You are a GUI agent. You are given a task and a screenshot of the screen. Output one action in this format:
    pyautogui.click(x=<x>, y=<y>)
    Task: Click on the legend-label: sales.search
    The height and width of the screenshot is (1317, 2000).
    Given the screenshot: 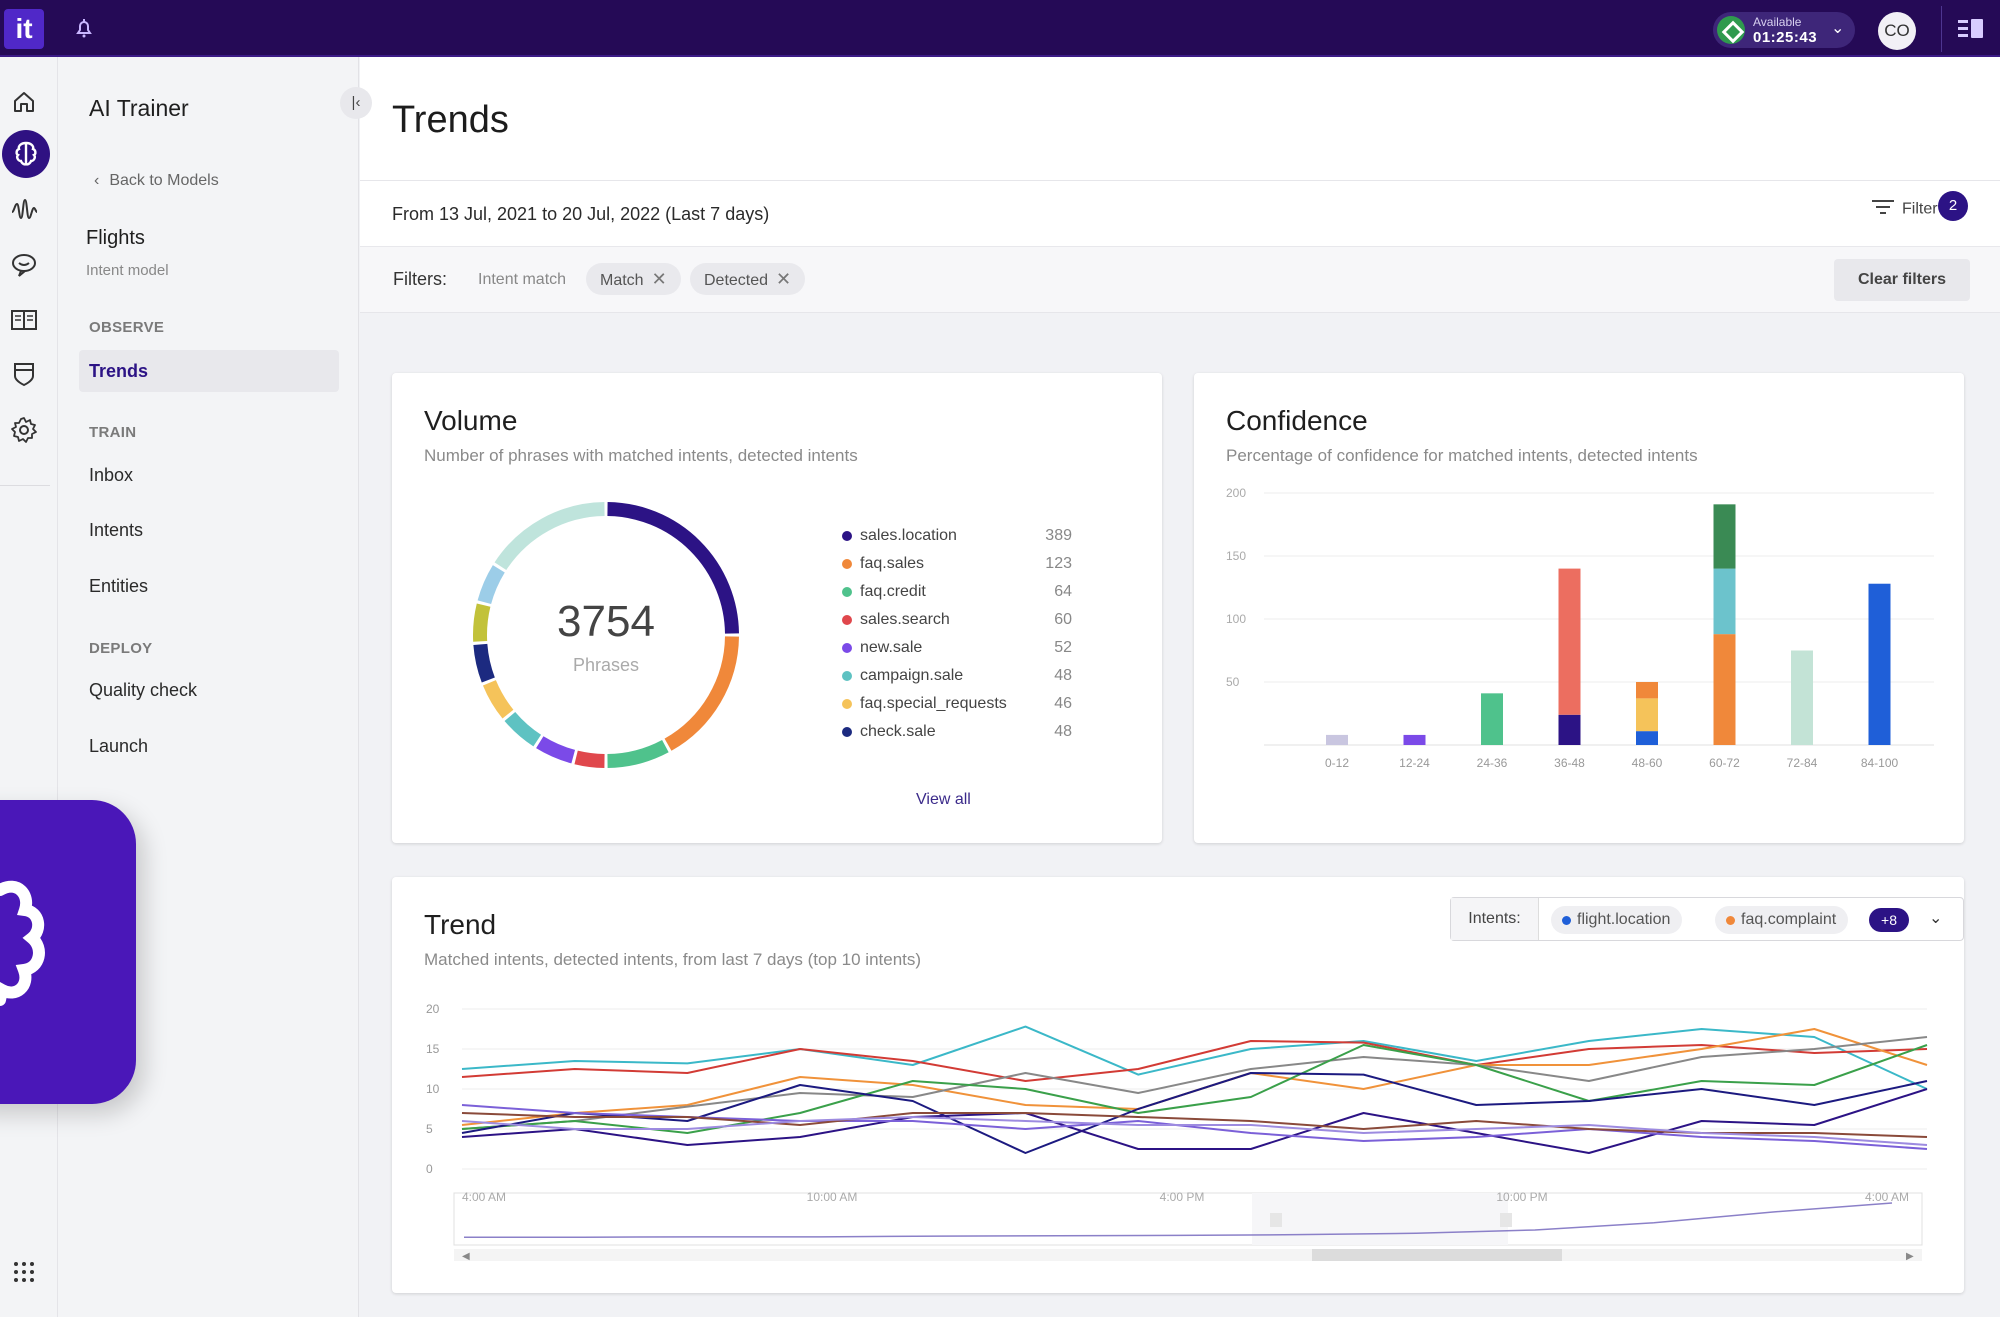 What is the action you would take?
    pyautogui.click(x=905, y=619)
    